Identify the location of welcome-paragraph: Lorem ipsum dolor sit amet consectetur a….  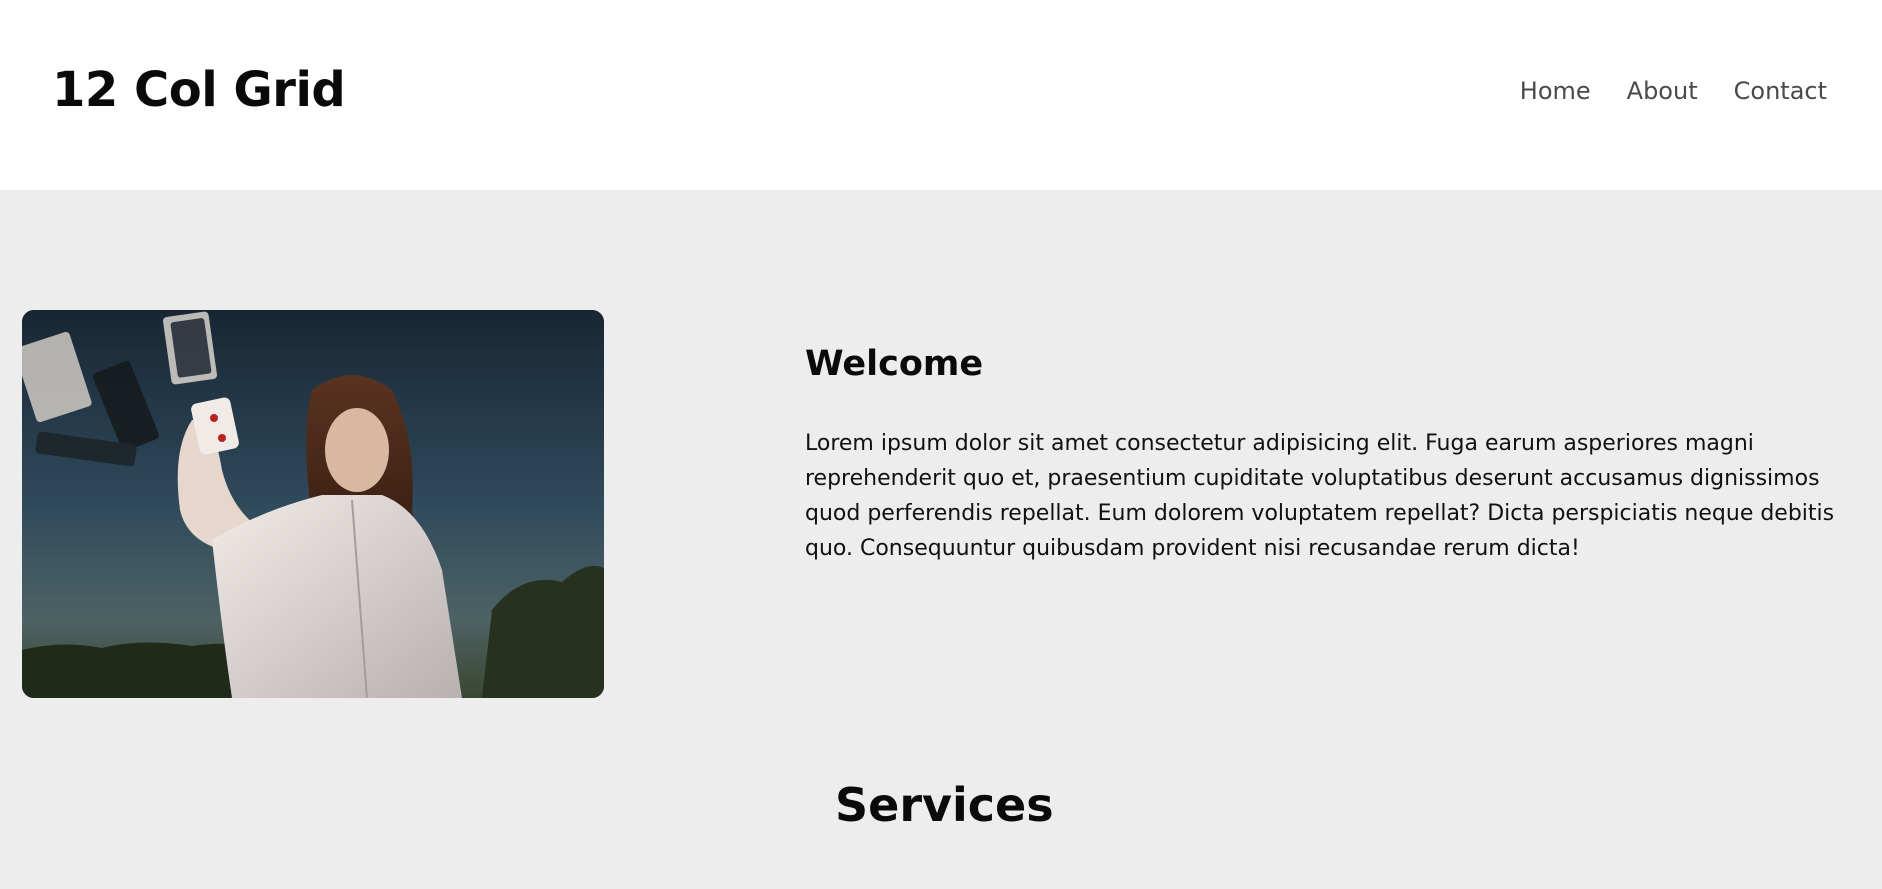
(1320, 496).